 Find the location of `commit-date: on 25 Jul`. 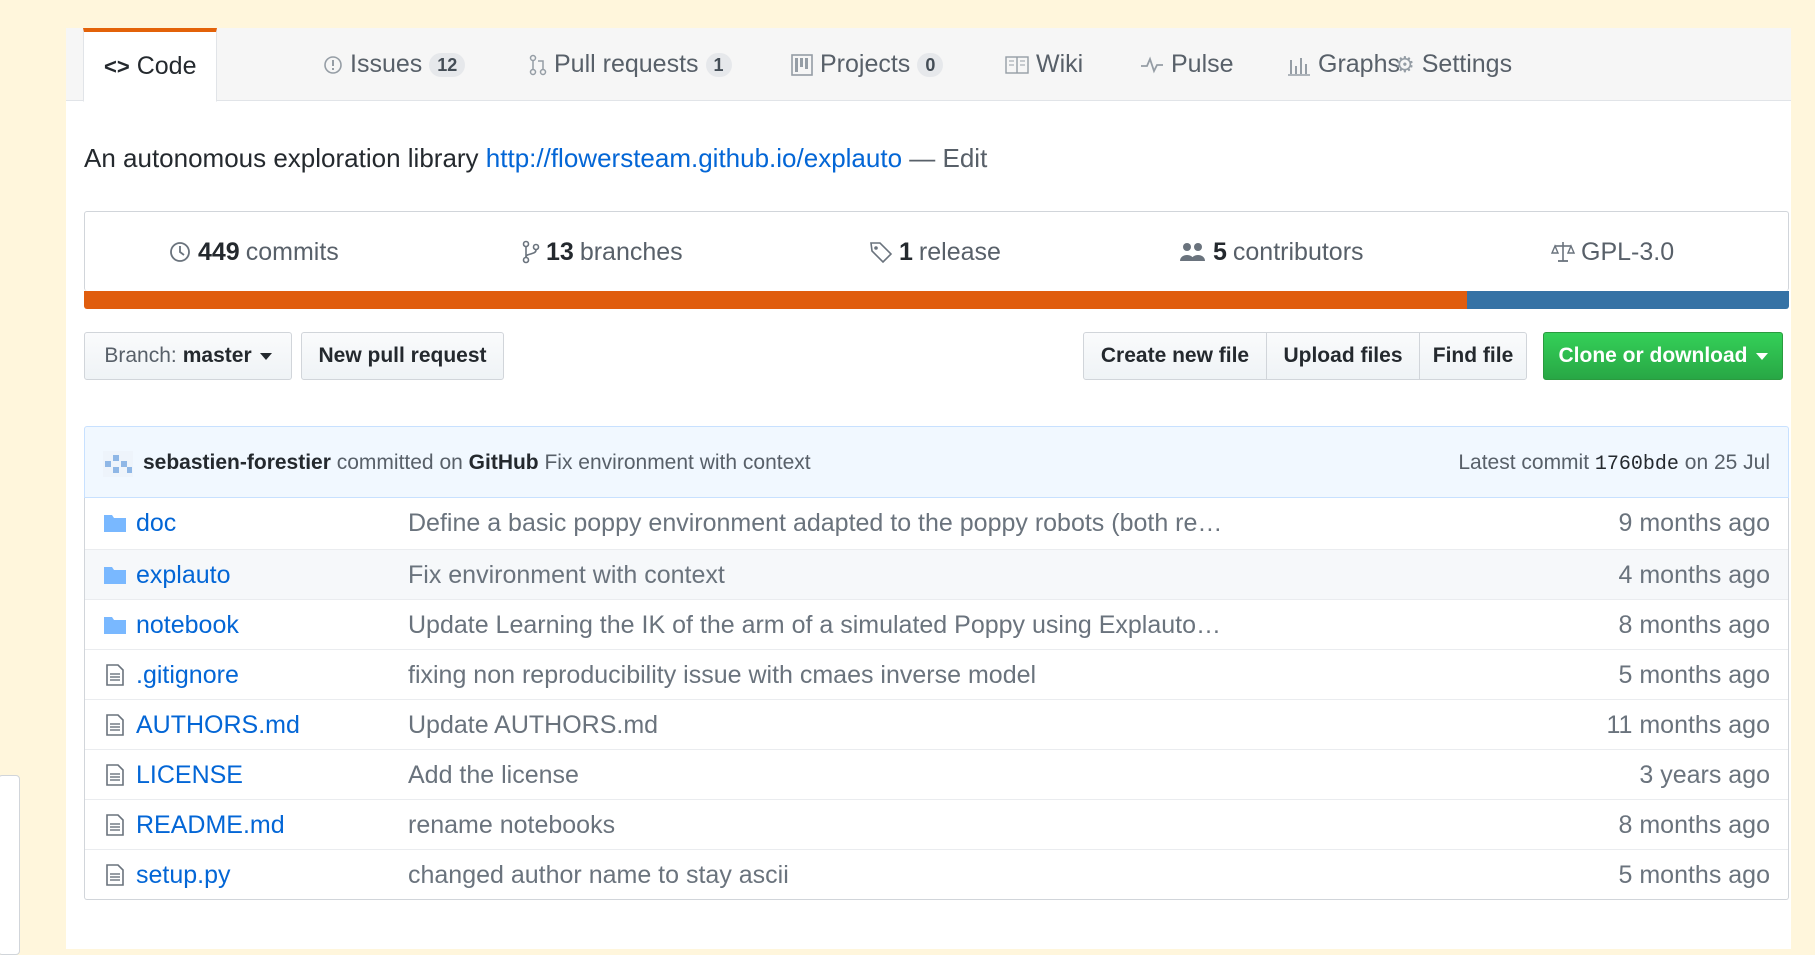

commit-date: on 25 Jul is located at coordinates (1727, 462).